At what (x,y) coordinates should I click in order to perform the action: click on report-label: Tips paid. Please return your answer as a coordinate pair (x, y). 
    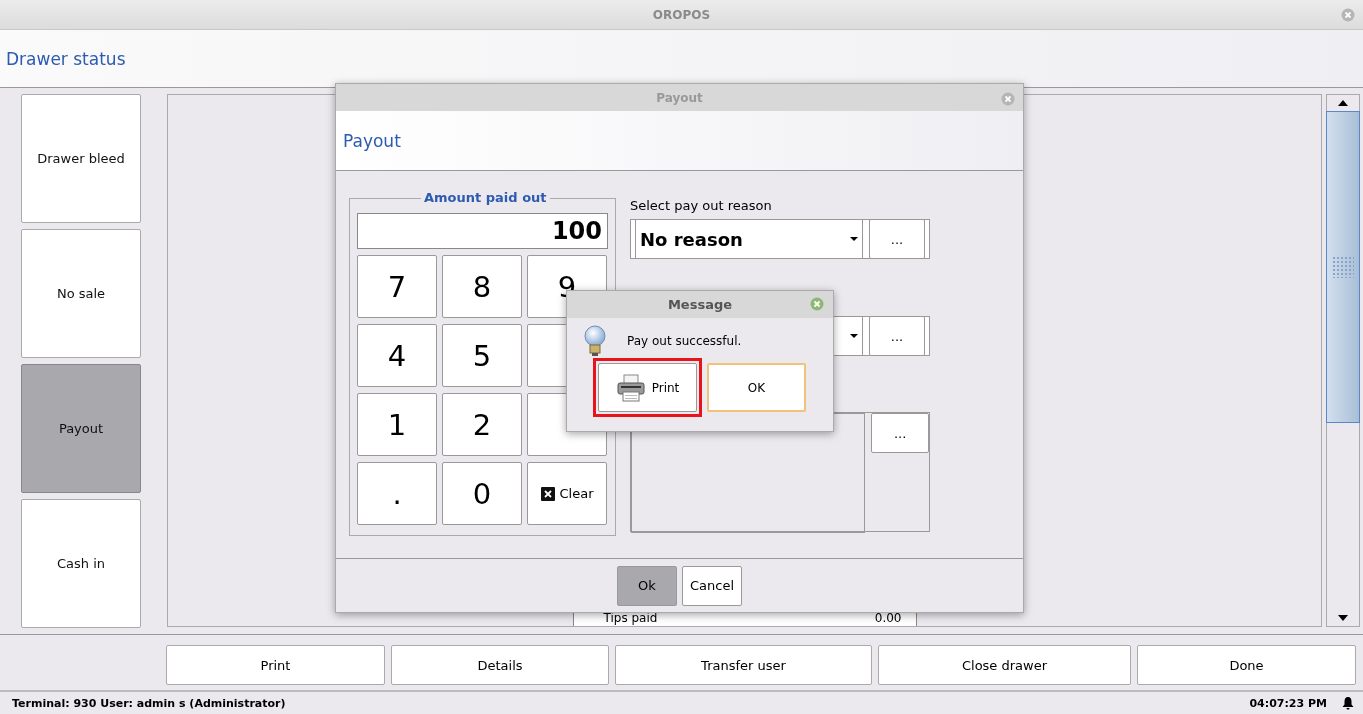
    Looking at the image, I should click on (630, 618).